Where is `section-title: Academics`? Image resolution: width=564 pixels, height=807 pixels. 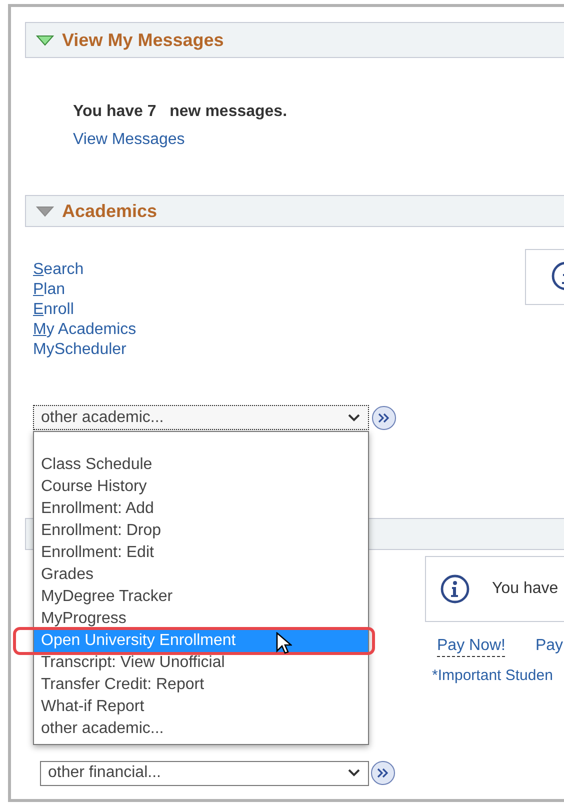
section-title: Academics is located at coordinates (110, 211).